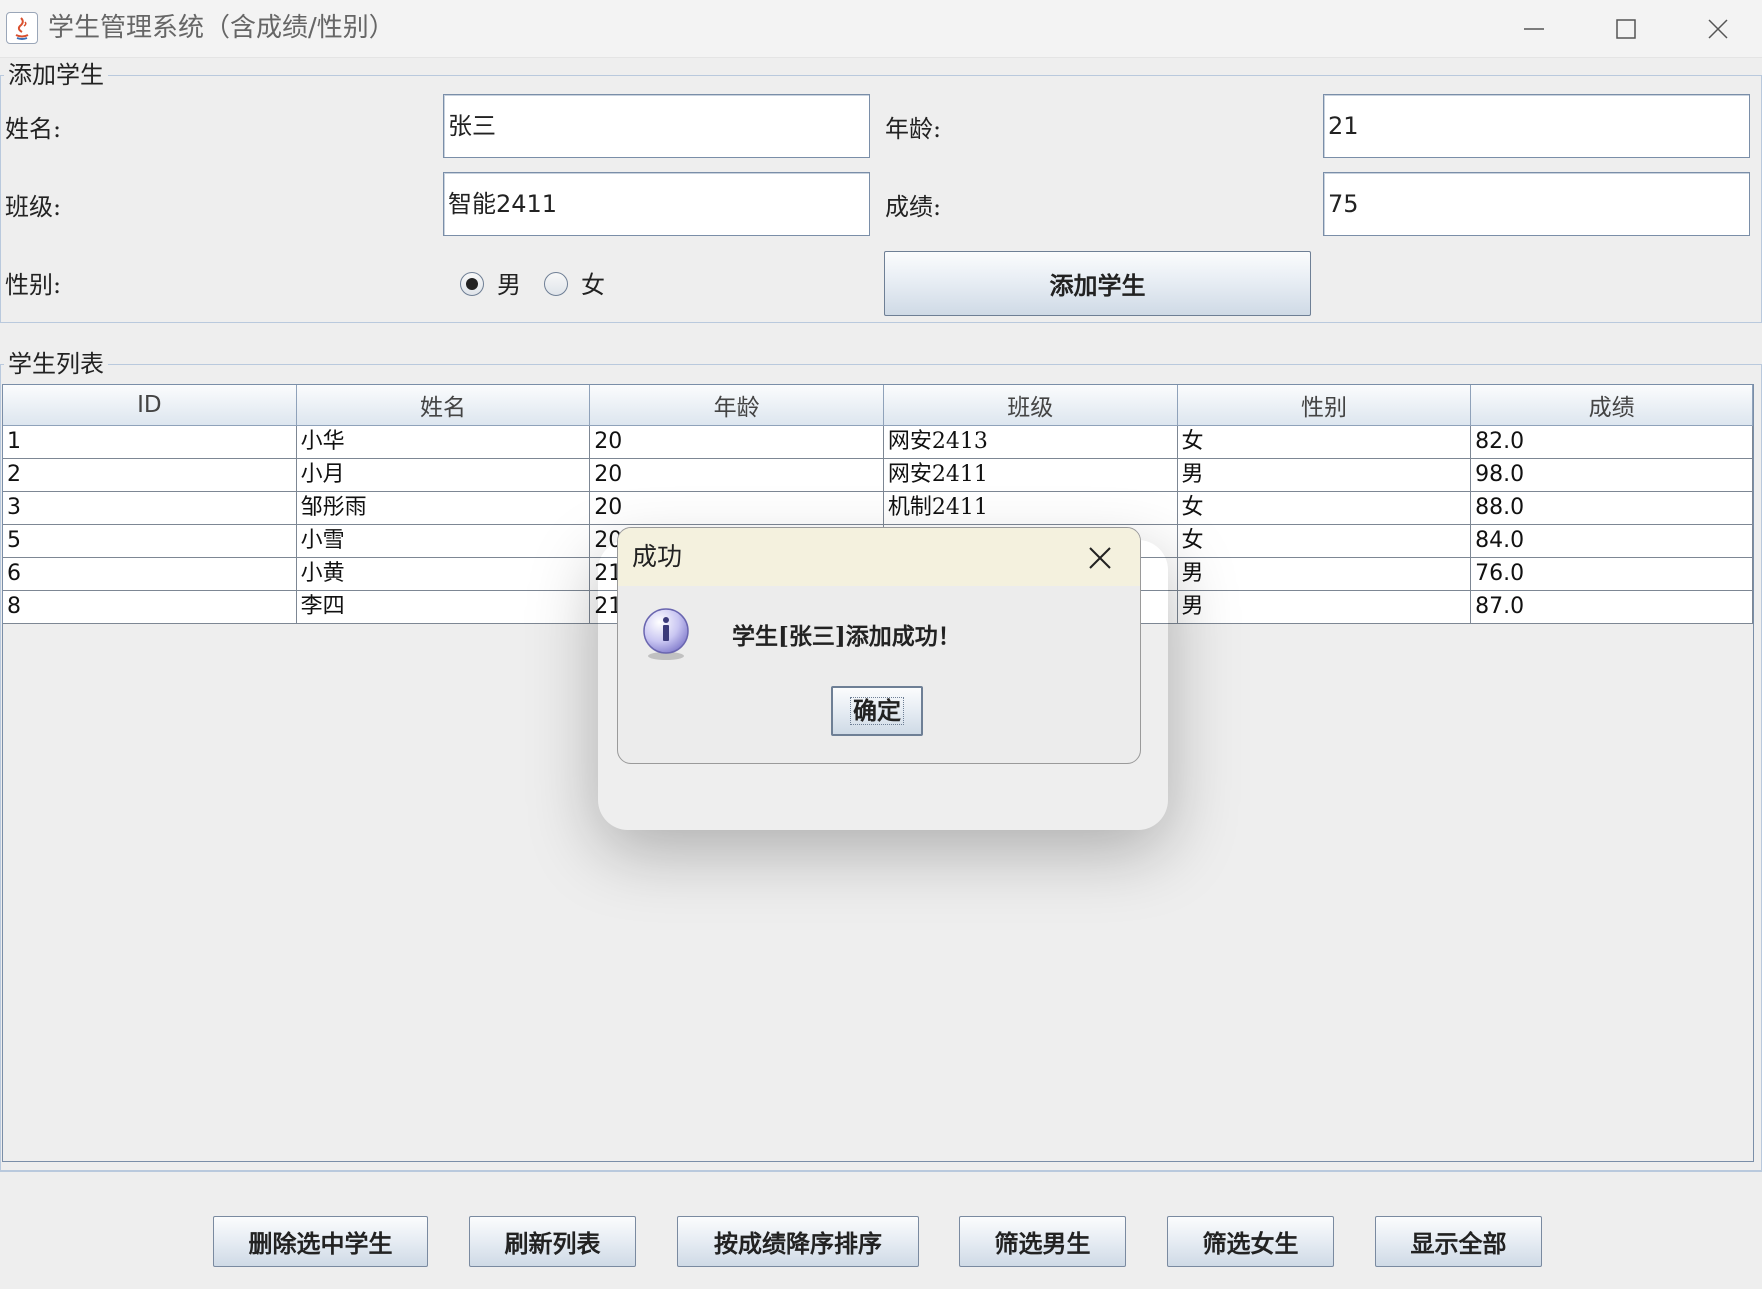 Image resolution: width=1762 pixels, height=1289 pixels. What do you see at coordinates (881, 29) in the screenshot?
I see `title-bar: 学生管理系统（含成绩/性别）` at bounding box center [881, 29].